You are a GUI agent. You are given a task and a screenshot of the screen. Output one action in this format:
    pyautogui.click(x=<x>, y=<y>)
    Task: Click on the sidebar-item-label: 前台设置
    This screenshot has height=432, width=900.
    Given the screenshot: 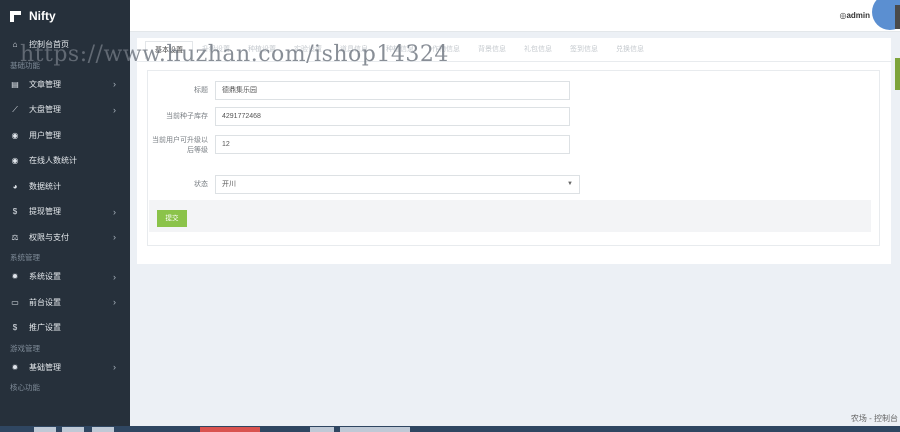 What is the action you would take?
    pyautogui.click(x=45, y=302)
    